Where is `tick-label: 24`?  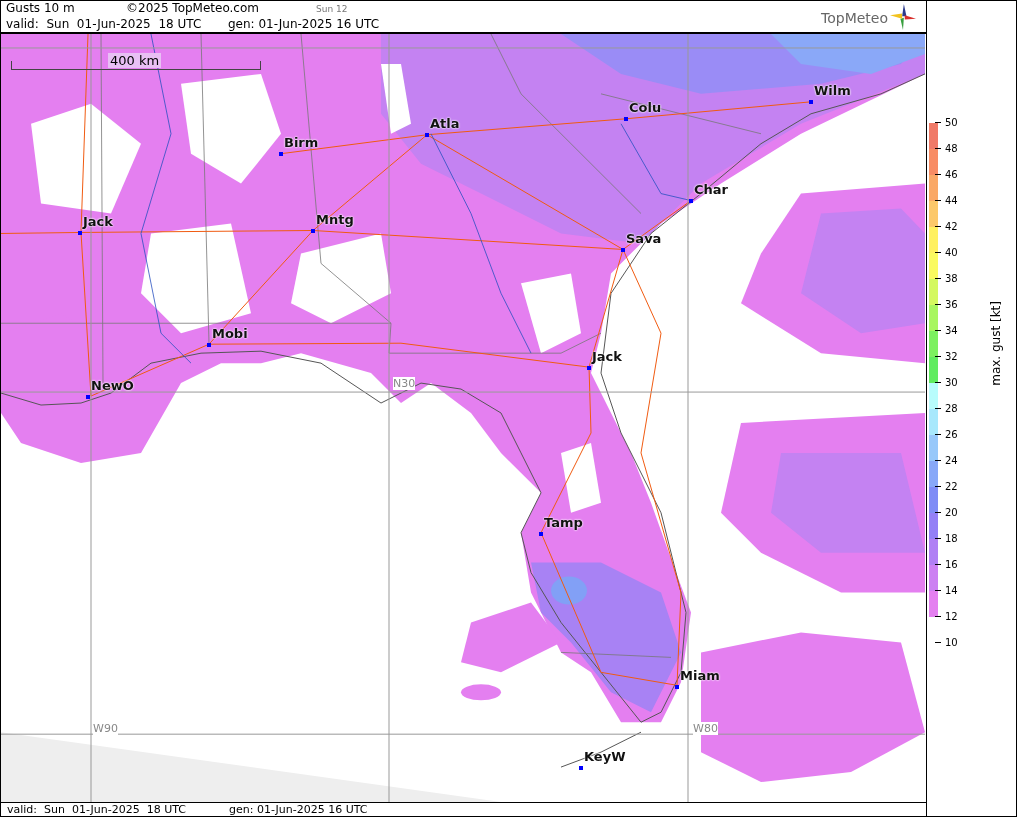 tick-label: 24 is located at coordinates (951, 460).